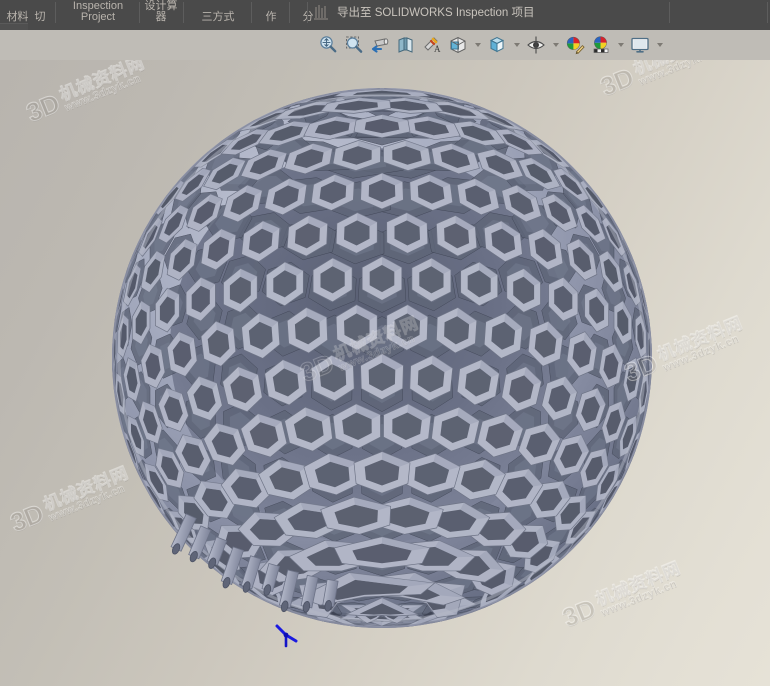  I want to click on zoom-to-area-button, so click(354, 45).